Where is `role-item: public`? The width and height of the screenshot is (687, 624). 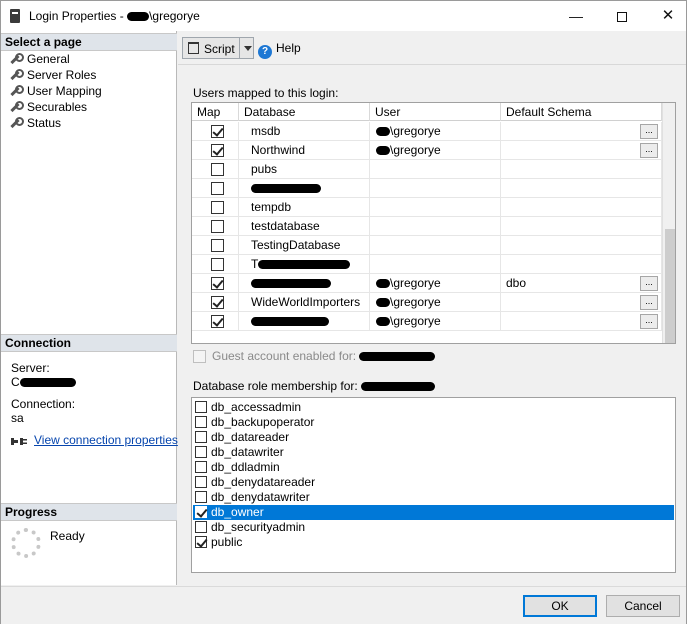 role-item: public is located at coordinates (433, 542).